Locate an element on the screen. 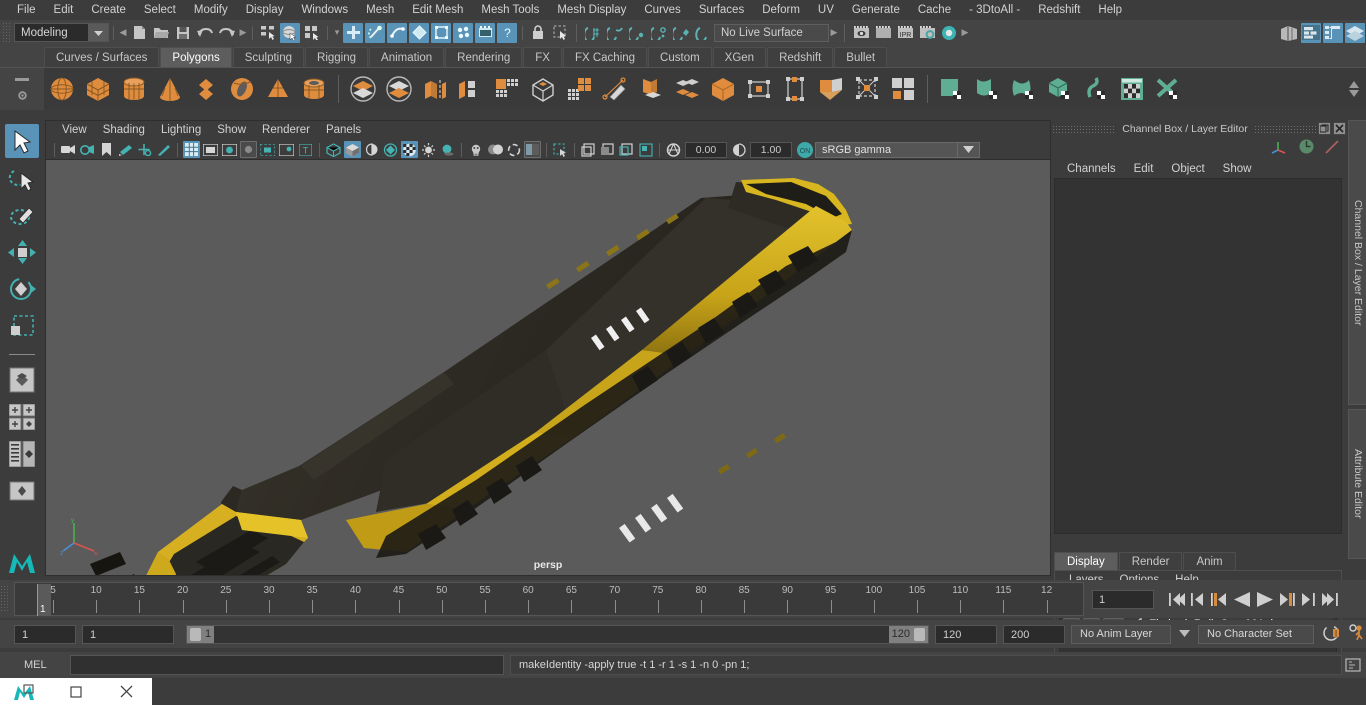  image-plane-icon is located at coordinates (125, 149).